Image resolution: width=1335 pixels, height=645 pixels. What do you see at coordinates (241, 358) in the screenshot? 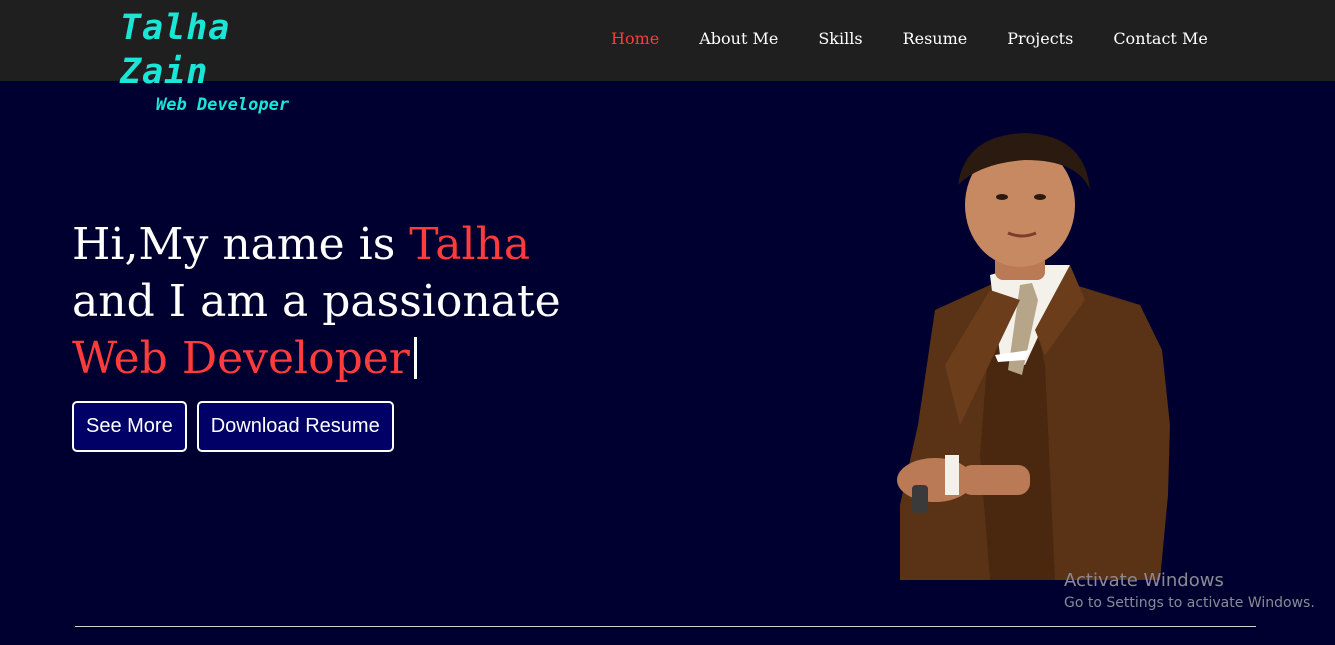
I see `hero-role: Web Developer` at bounding box center [241, 358].